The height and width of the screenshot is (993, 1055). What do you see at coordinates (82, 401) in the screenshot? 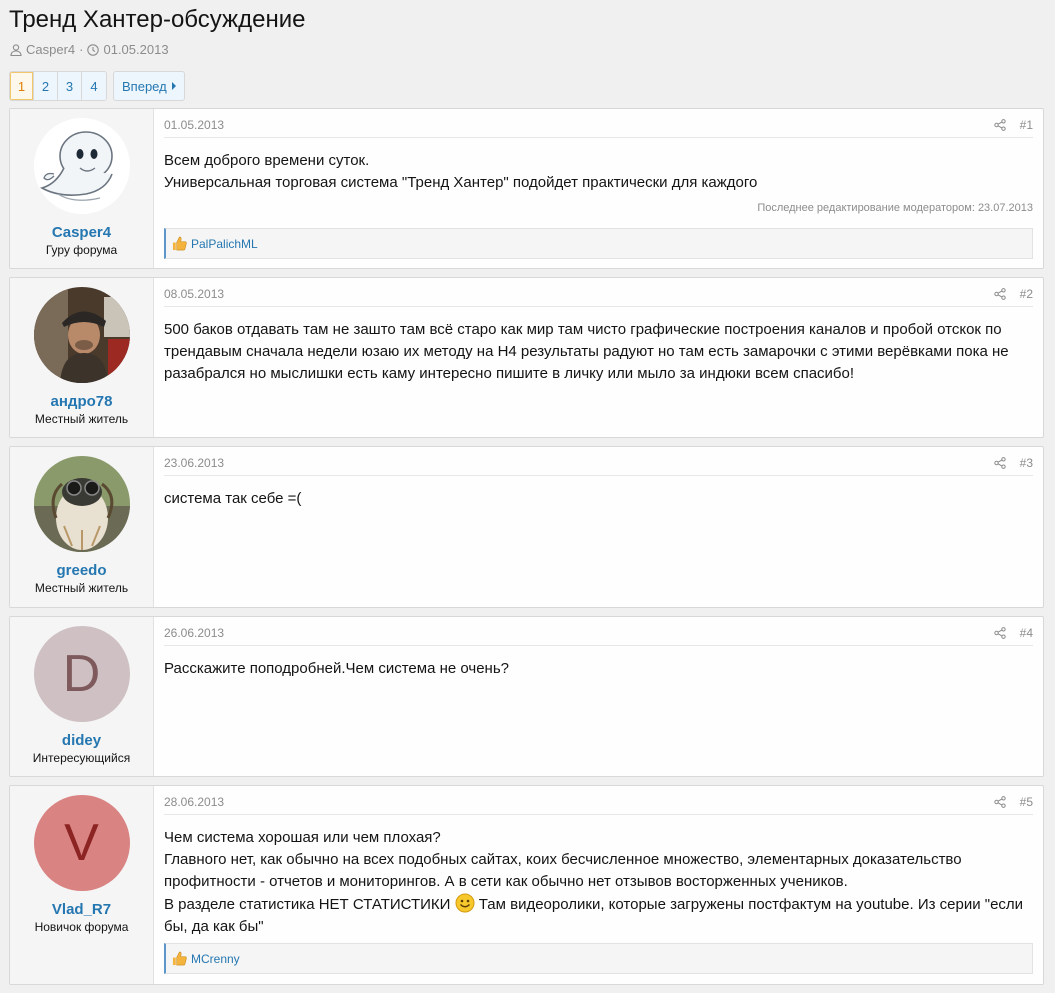
I see `post-username: андро78` at bounding box center [82, 401].